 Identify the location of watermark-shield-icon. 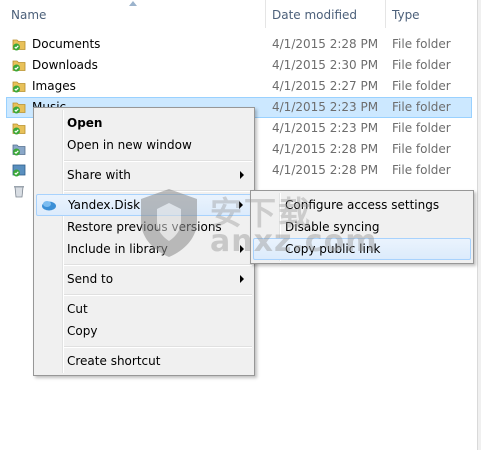
(169, 223).